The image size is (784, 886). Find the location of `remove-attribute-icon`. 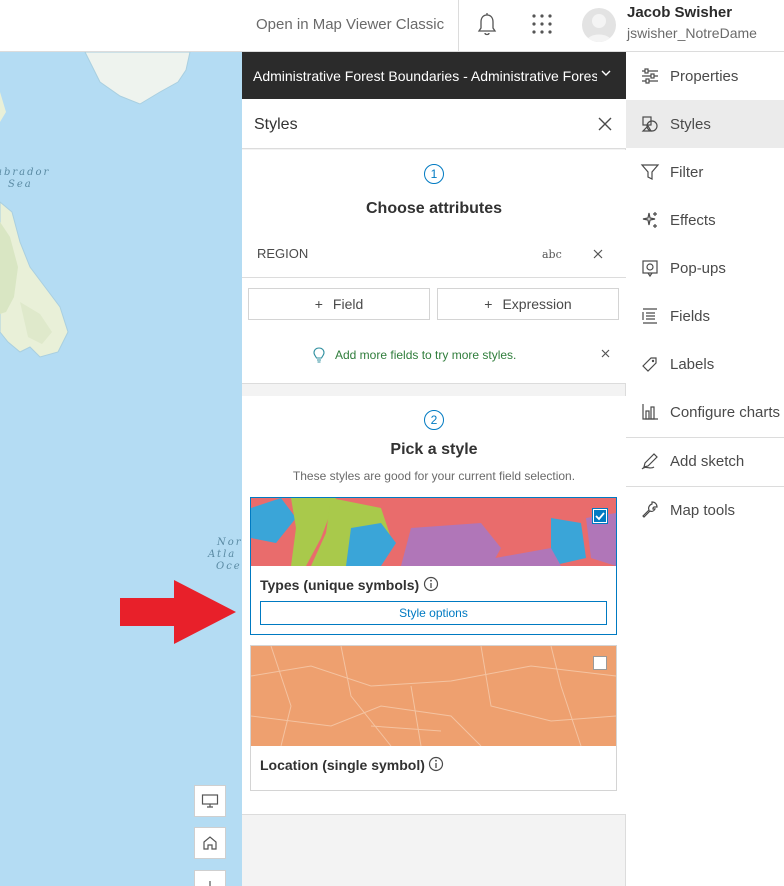

remove-attribute-icon is located at coordinates (598, 254).